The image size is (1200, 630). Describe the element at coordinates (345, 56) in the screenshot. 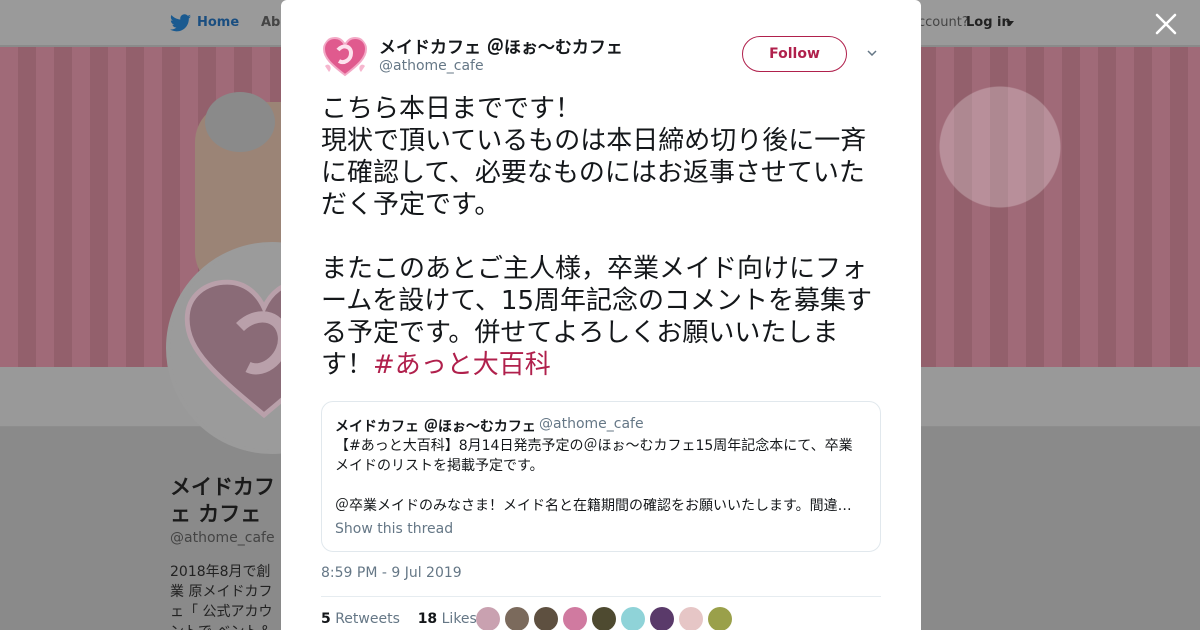

I see `author-avatar` at that location.